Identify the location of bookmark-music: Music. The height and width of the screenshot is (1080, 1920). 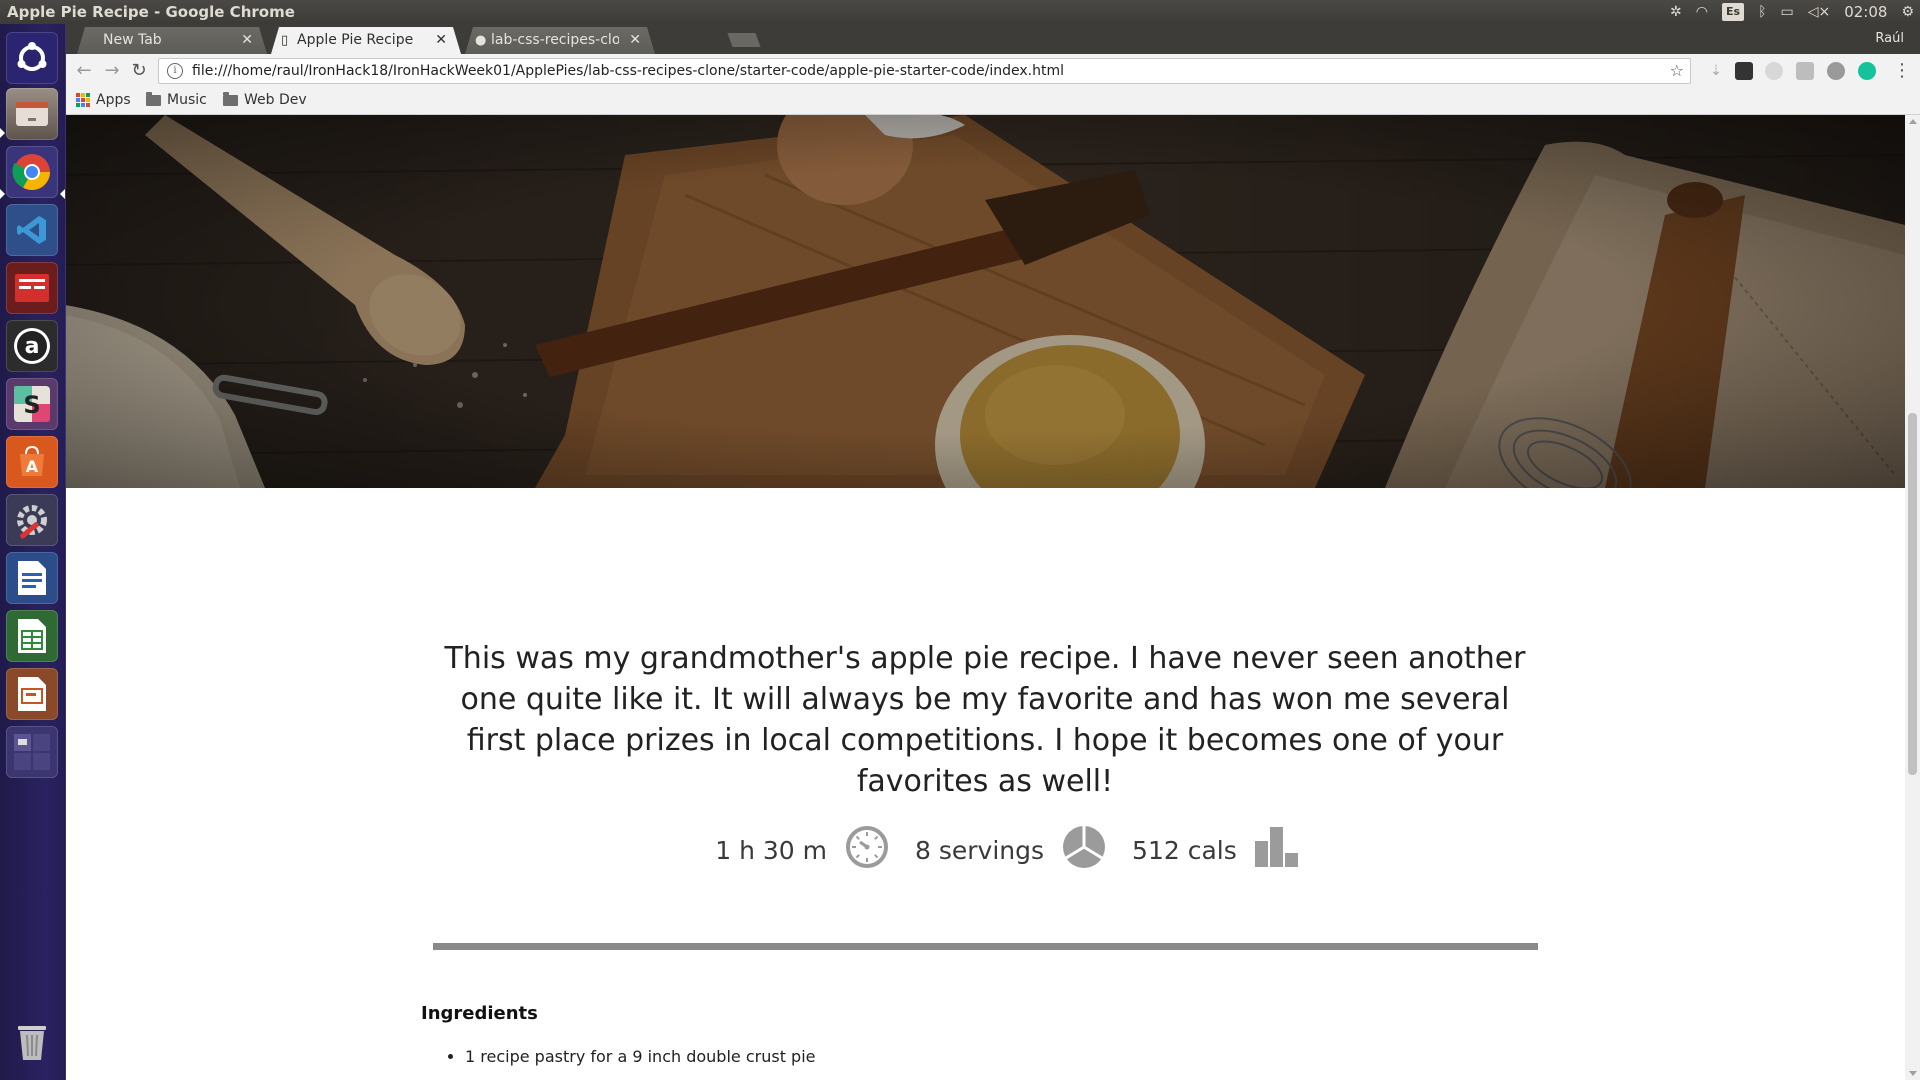
(176, 100).